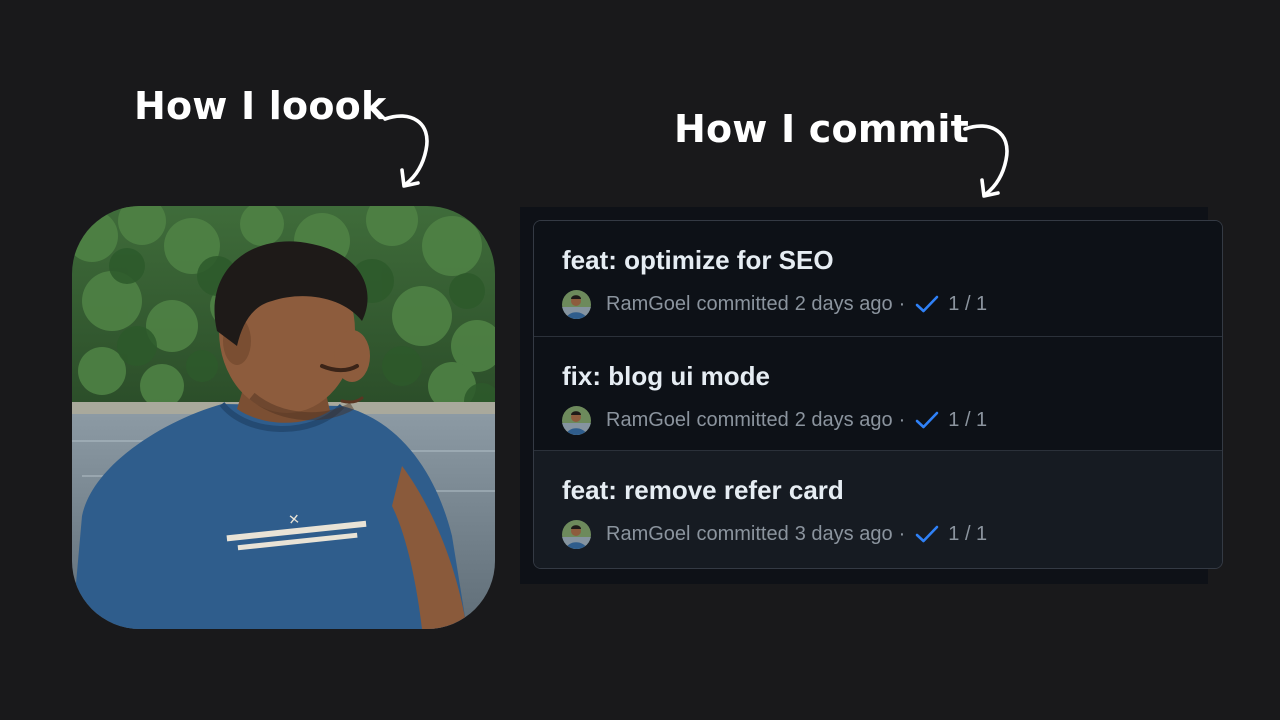  What do you see at coordinates (703, 490) in the screenshot?
I see `commit-title: feat: remove refer card` at bounding box center [703, 490].